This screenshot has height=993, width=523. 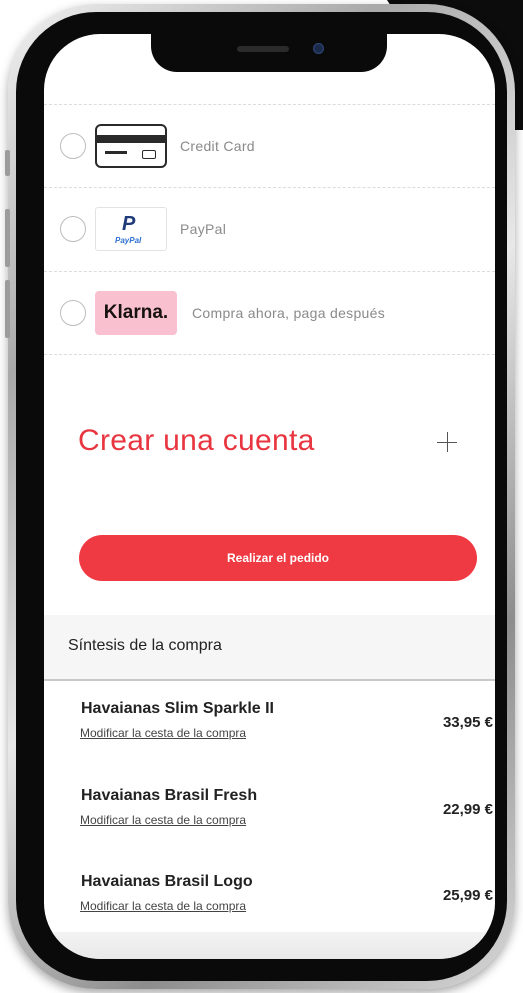 I want to click on radio-klarna, so click(x=73, y=313).